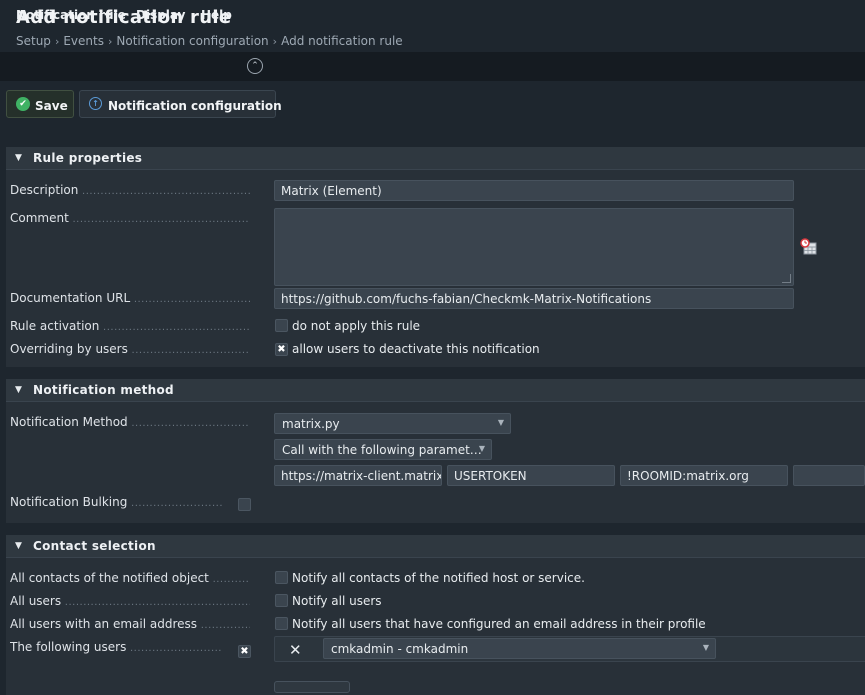  I want to click on notification-bulking-checkbox, so click(244, 504).